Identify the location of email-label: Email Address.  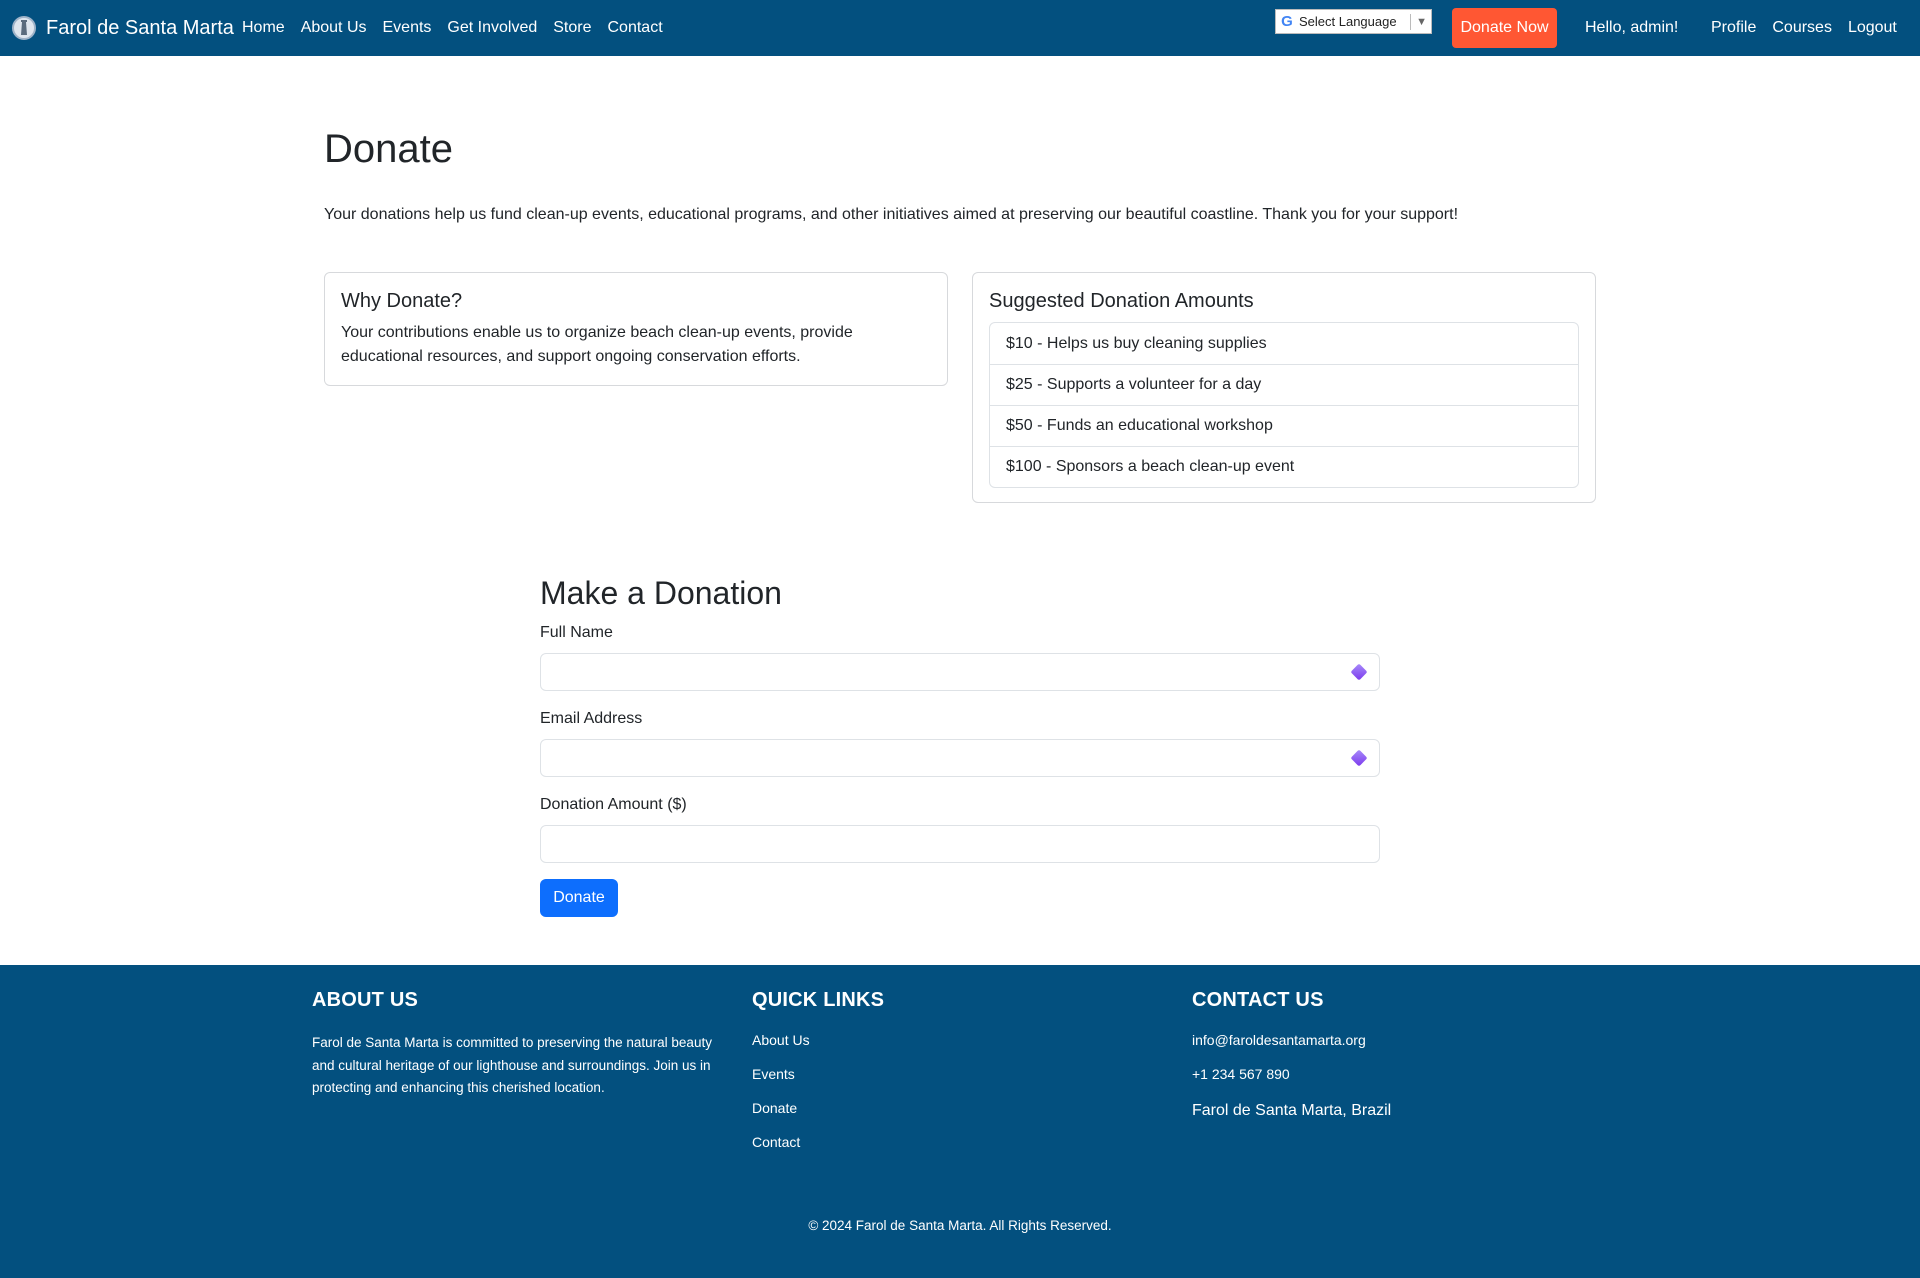
(591, 718).